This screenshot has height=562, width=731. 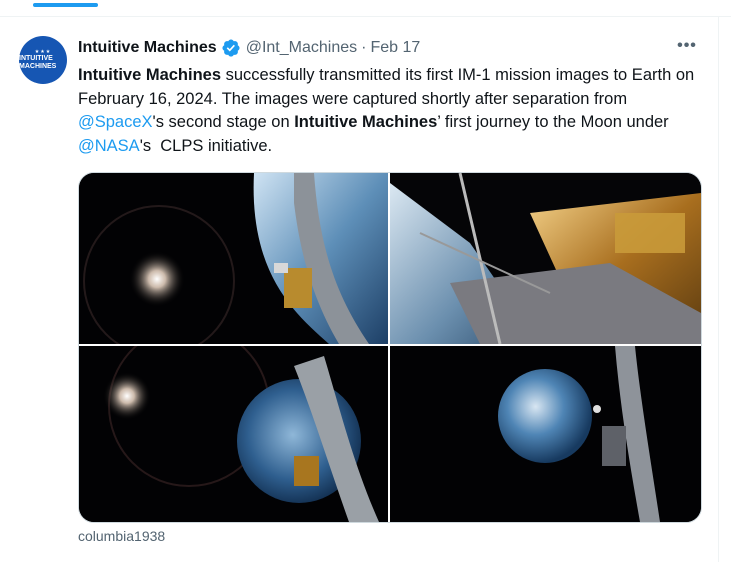 I want to click on text-bold-2: Intuitive Machines, so click(x=366, y=122).